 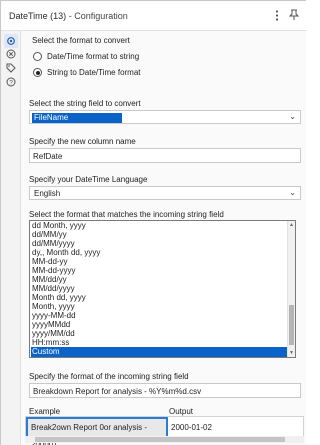 What do you see at coordinates (154, 16) in the screenshot?
I see `title-bar: DateTime (13) - Configuration` at bounding box center [154, 16].